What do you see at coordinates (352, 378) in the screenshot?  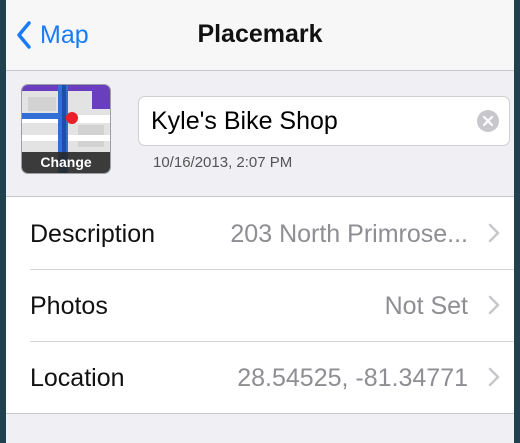 I see `row-value: 28.54525, -81.34771` at bounding box center [352, 378].